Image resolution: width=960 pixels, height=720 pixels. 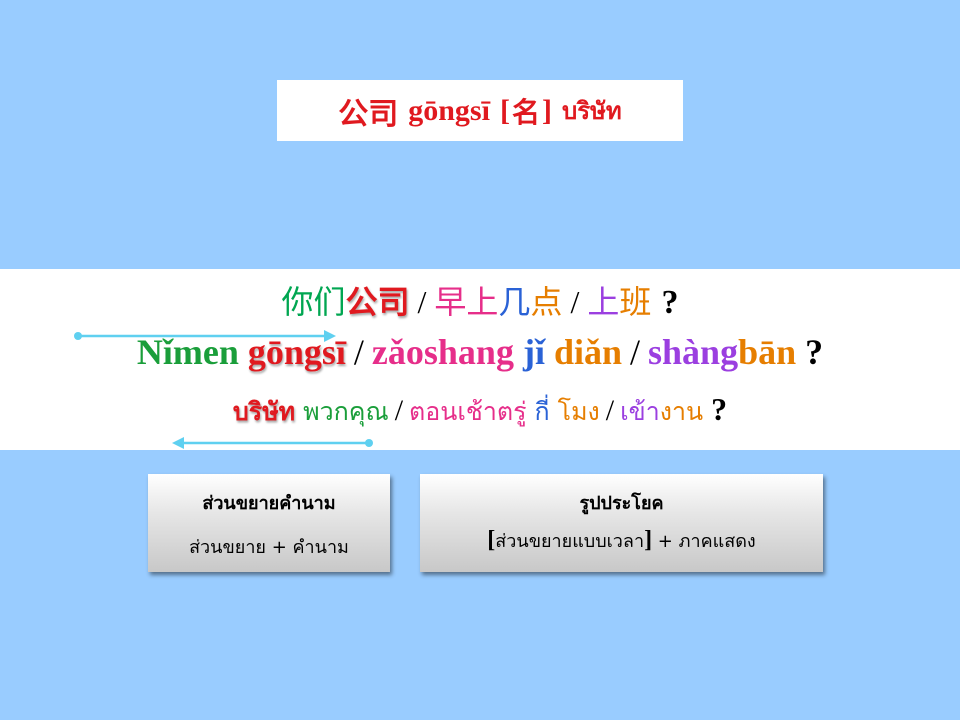 What do you see at coordinates (719, 409) in the screenshot?
I see `thai-question-mark: ?` at bounding box center [719, 409].